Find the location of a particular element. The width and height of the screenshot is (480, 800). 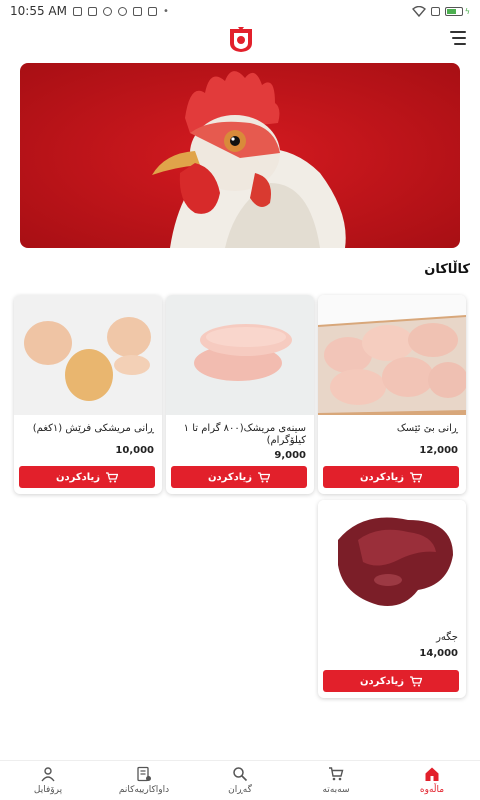

product-name: جگەر is located at coordinates (447, 637).